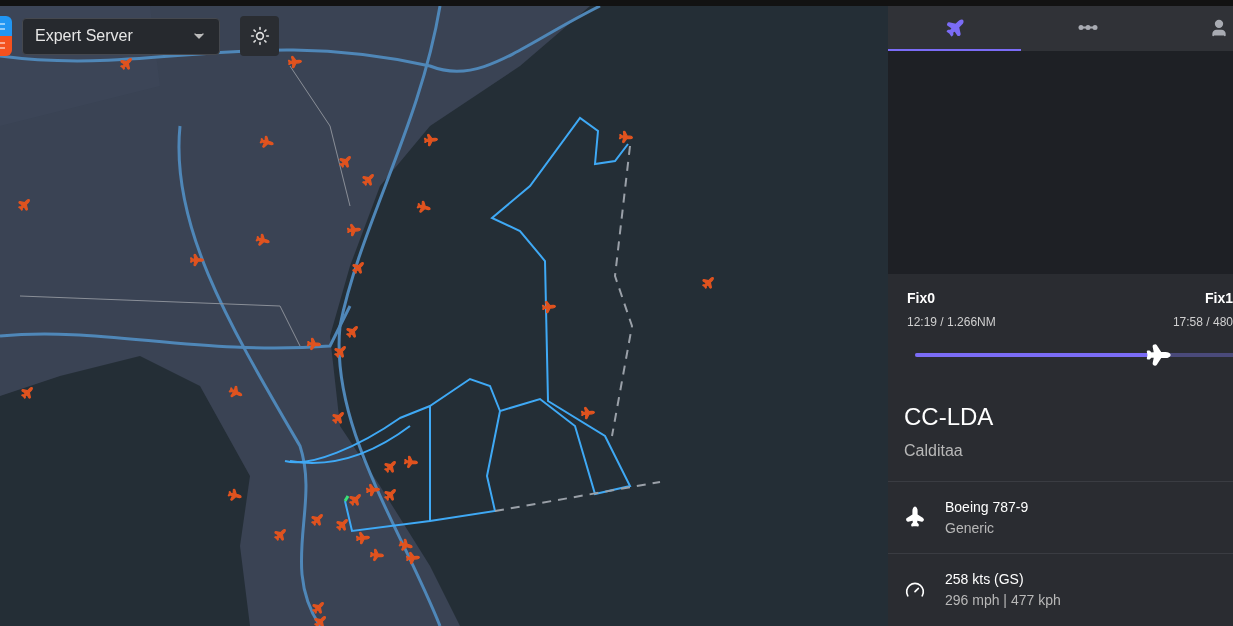 This screenshot has width=1233, height=626. Describe the element at coordinates (987, 507) in the screenshot. I see `detail-title: Boeing 787-9` at that location.